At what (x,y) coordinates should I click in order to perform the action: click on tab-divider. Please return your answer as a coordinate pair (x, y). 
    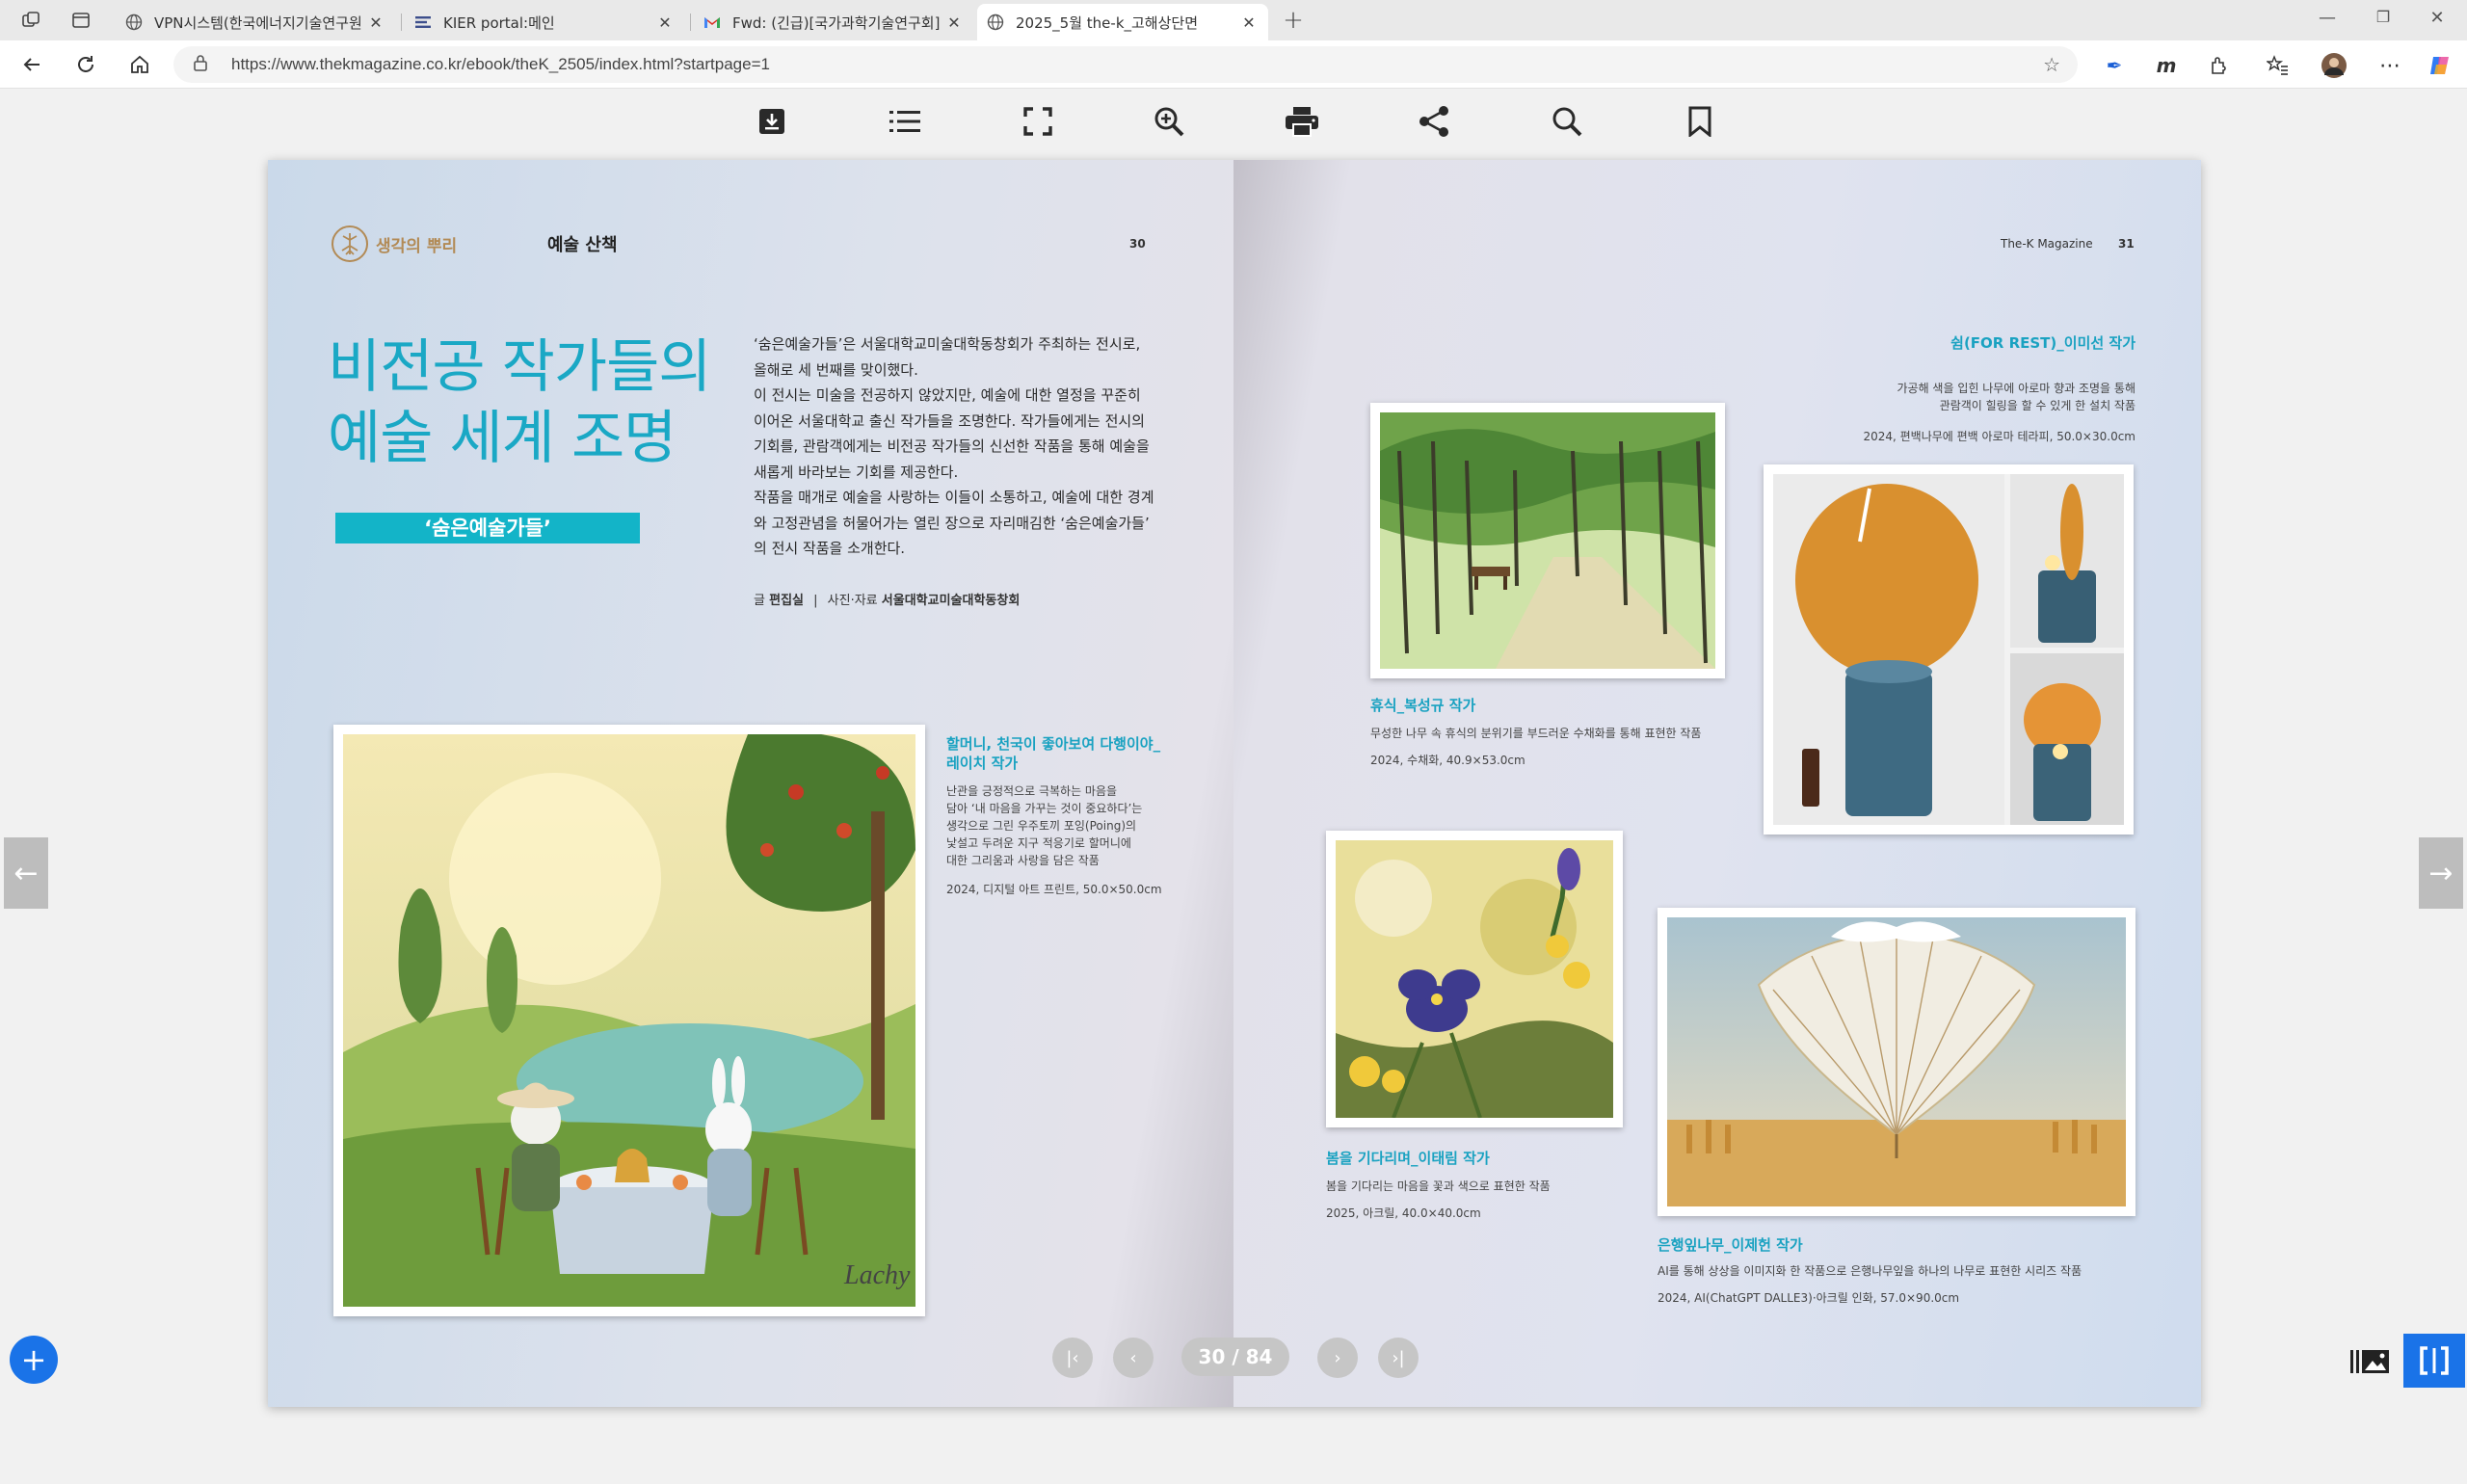
    Looking at the image, I should click on (401, 22).